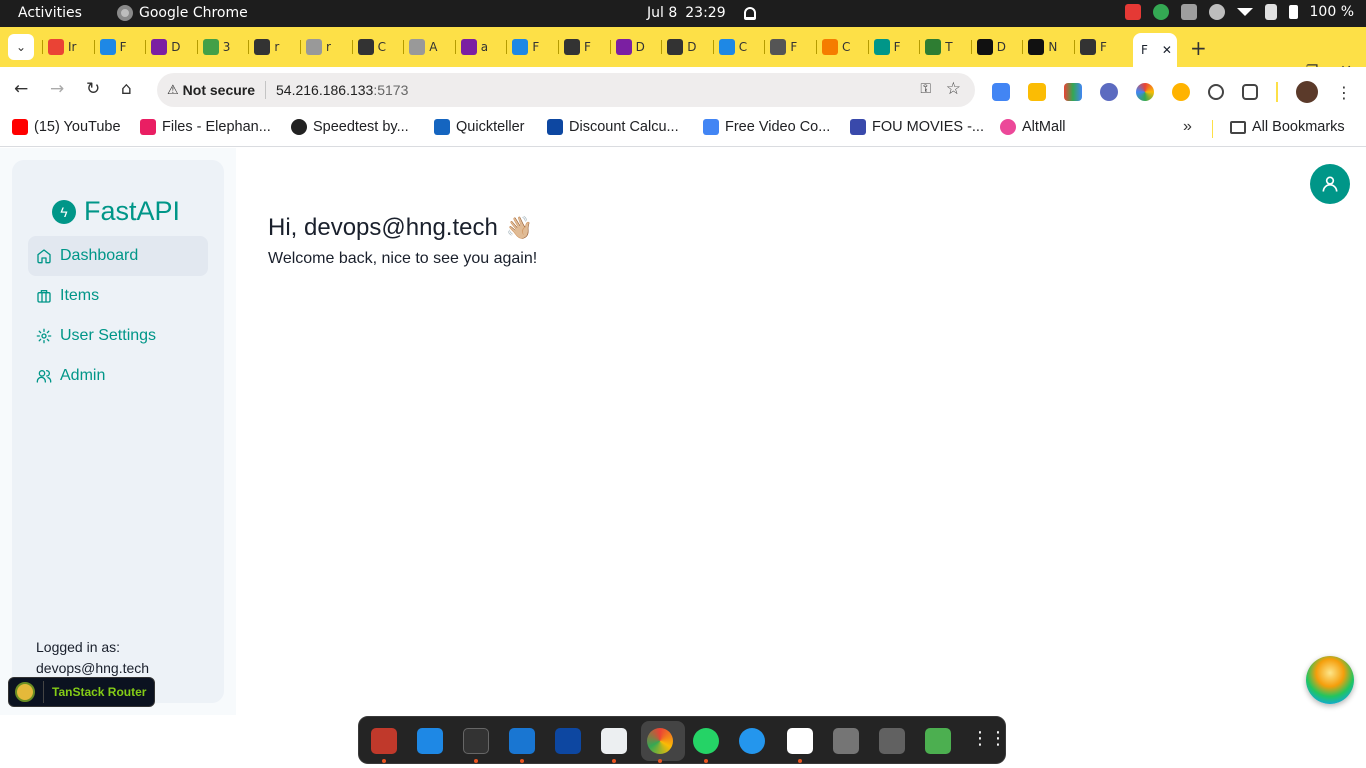  Describe the element at coordinates (420, 47) in the screenshot. I see `browser-tab: A` at that location.